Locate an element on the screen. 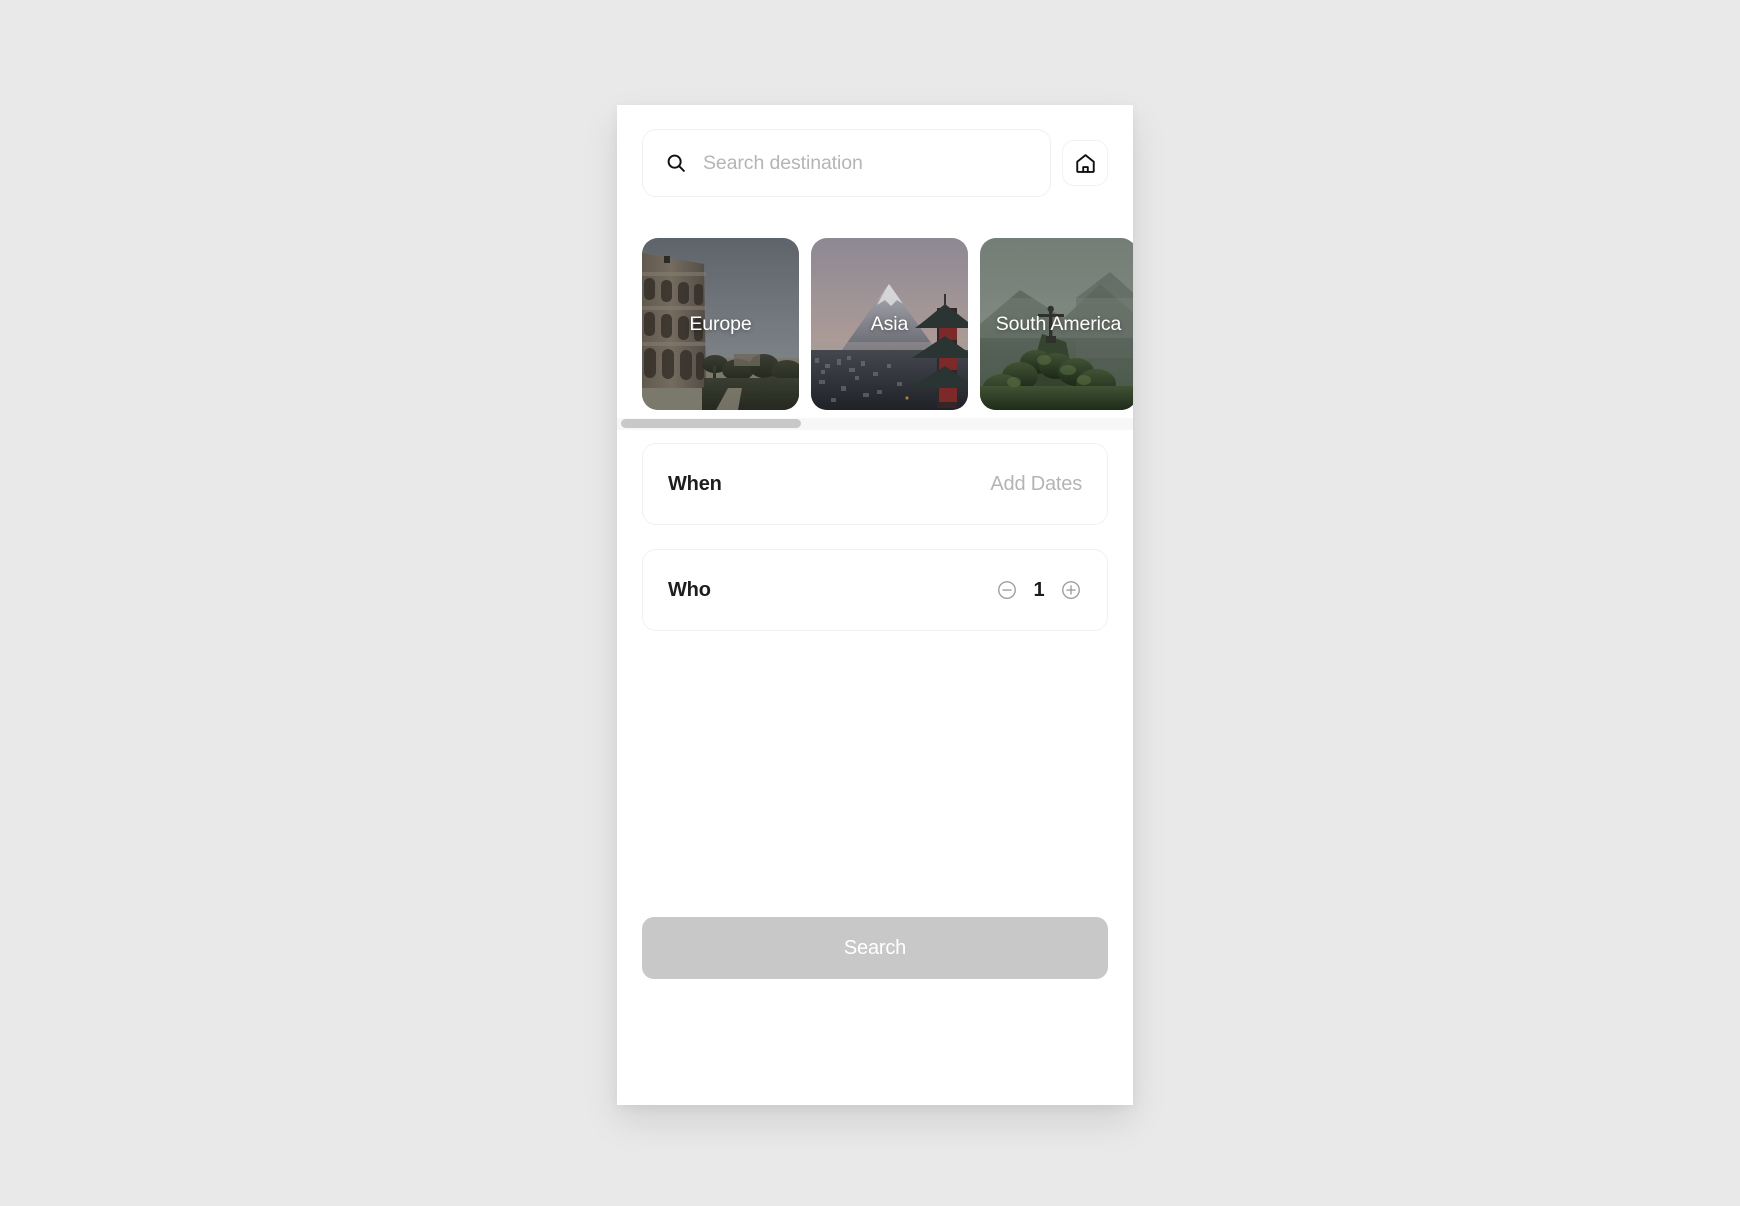 The width and height of the screenshot is (1740, 1206). carousel-scrollbar-track is located at coordinates (875, 424).